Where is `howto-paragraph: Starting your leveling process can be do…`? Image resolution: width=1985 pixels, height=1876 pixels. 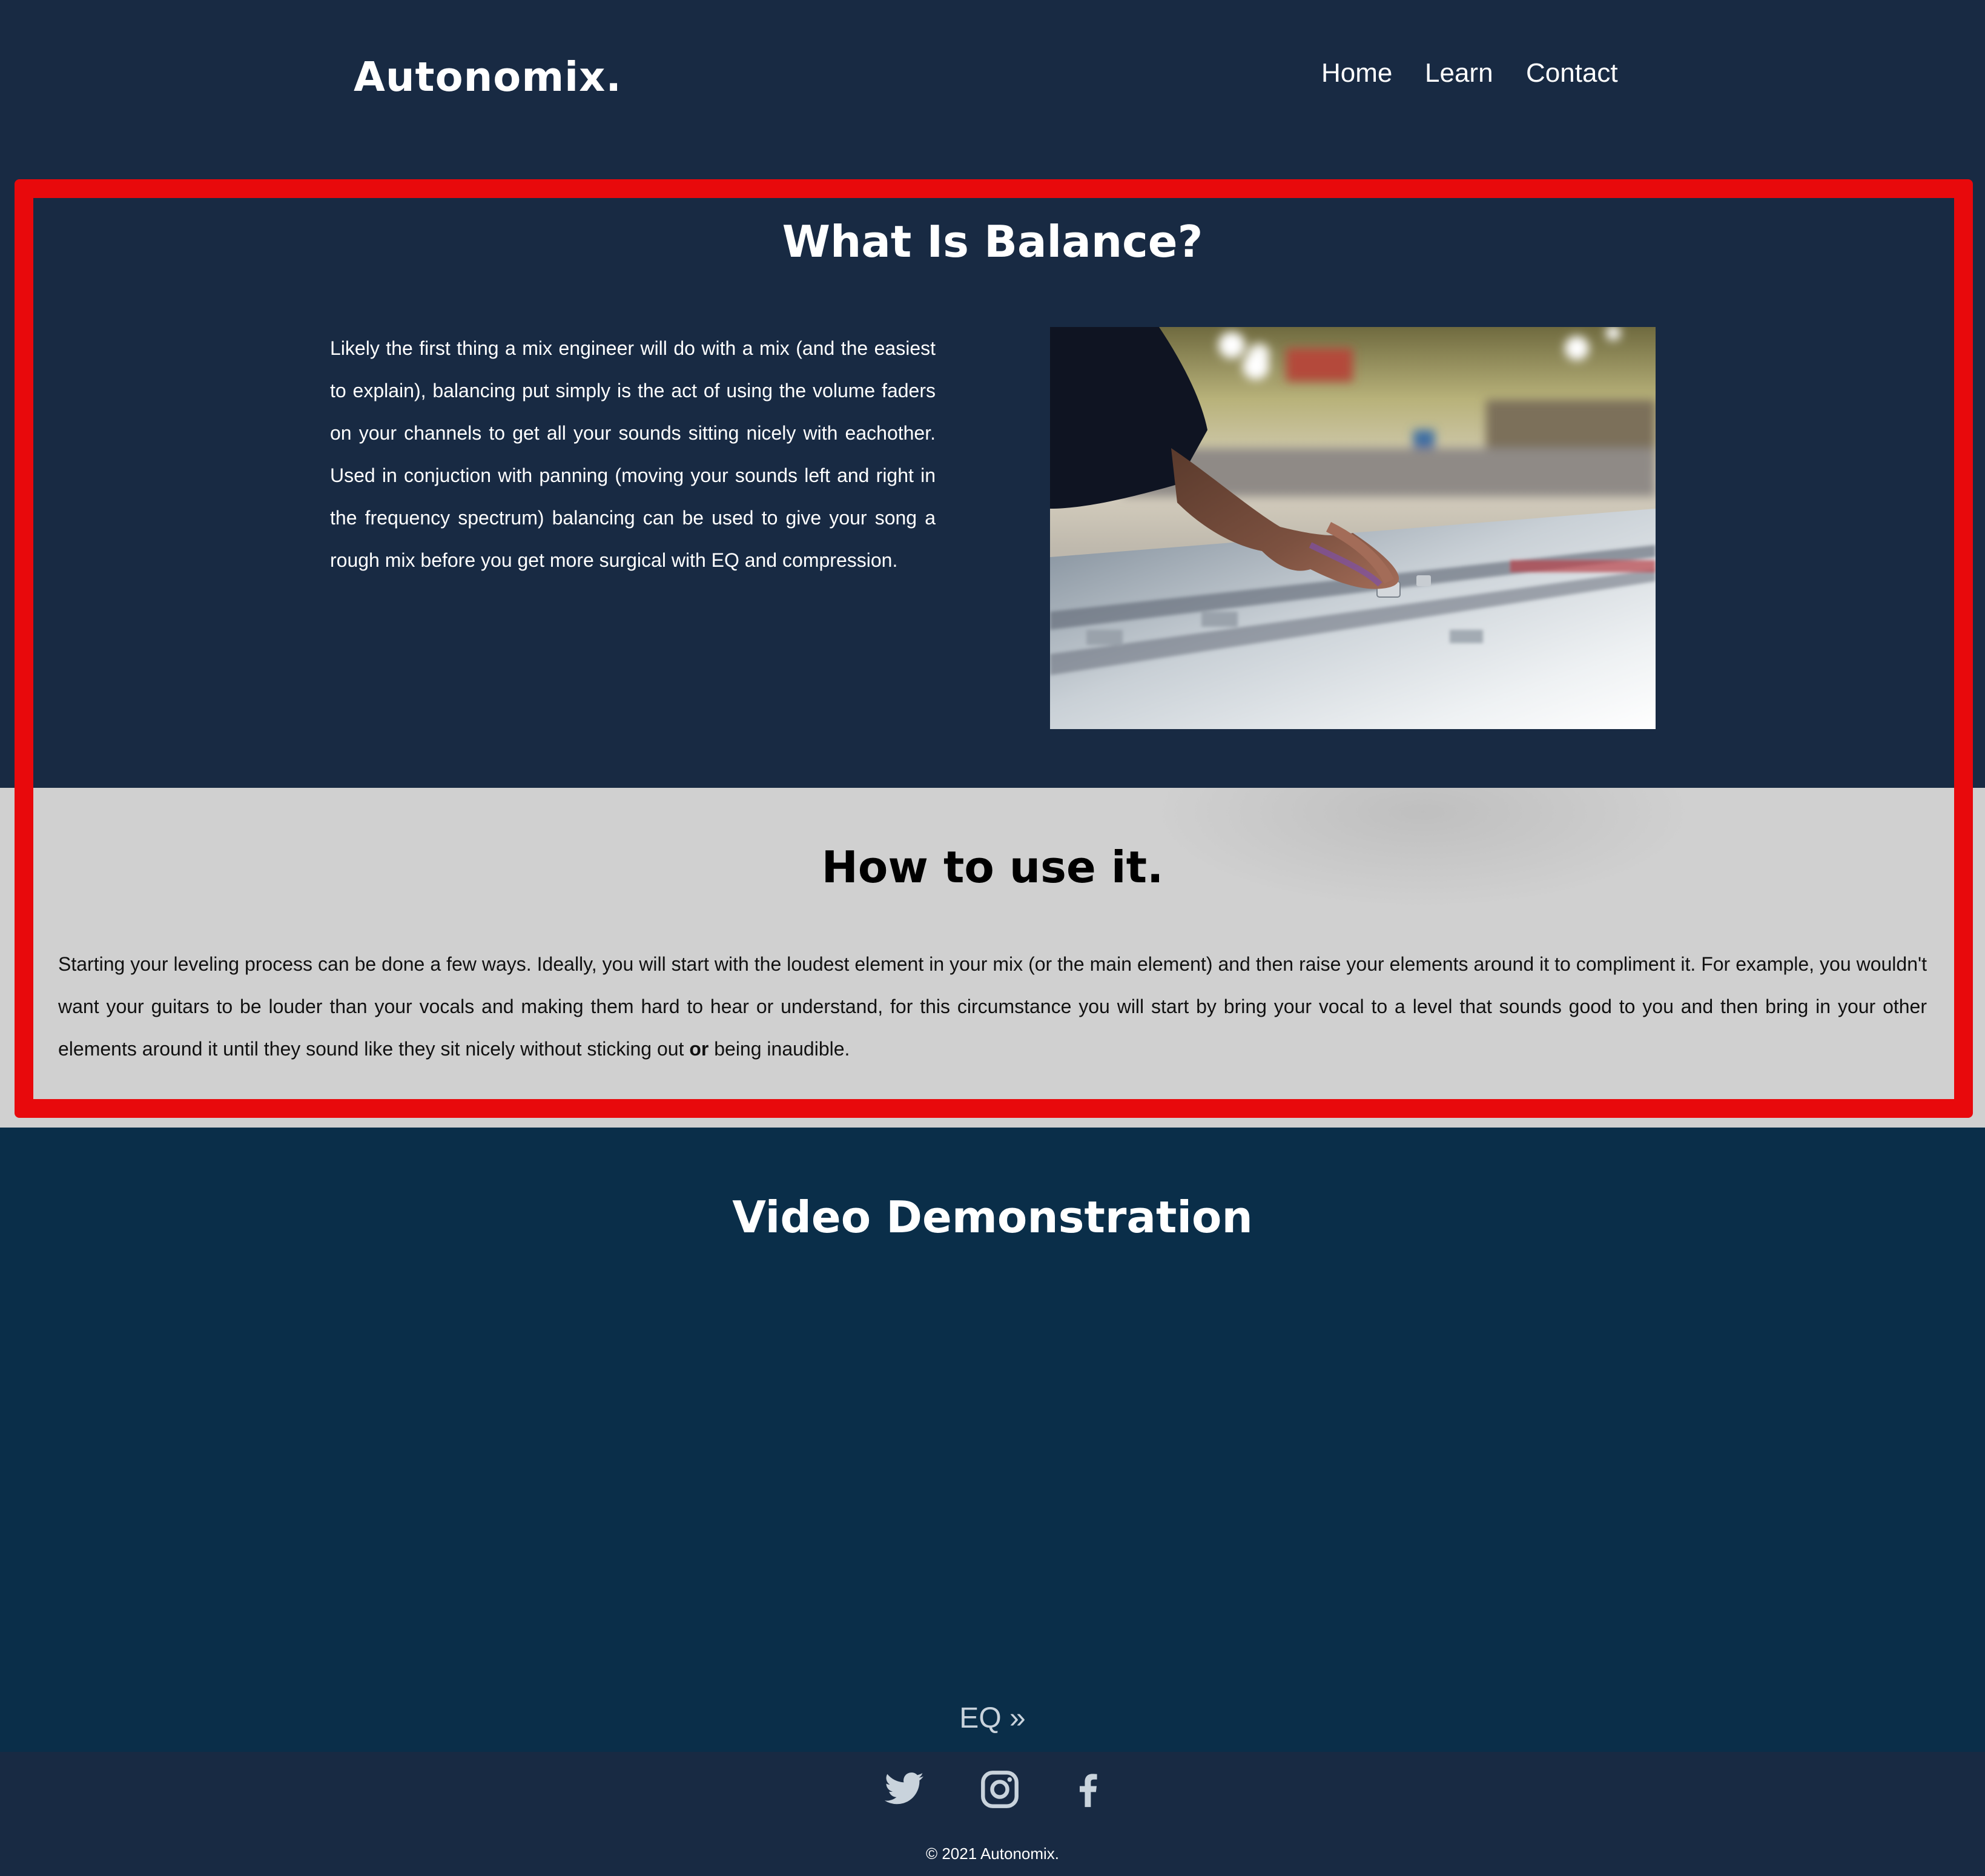 howto-paragraph: Starting your leveling process can be do… is located at coordinates (992, 1006).